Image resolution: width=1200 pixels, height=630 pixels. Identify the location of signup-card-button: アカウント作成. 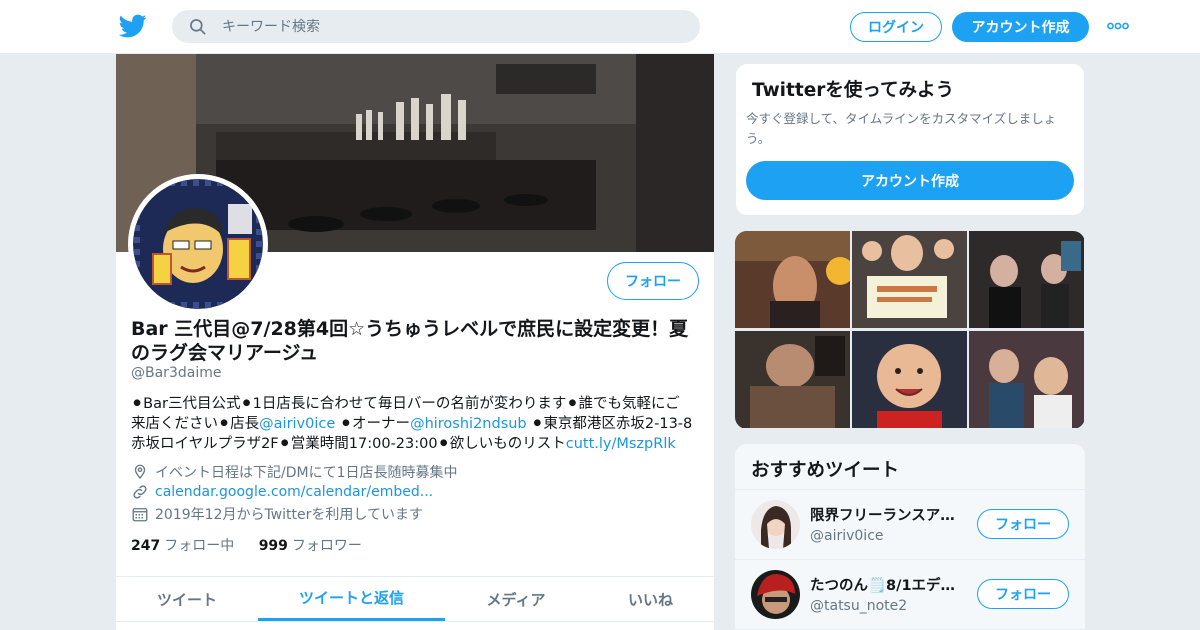
(910, 180).